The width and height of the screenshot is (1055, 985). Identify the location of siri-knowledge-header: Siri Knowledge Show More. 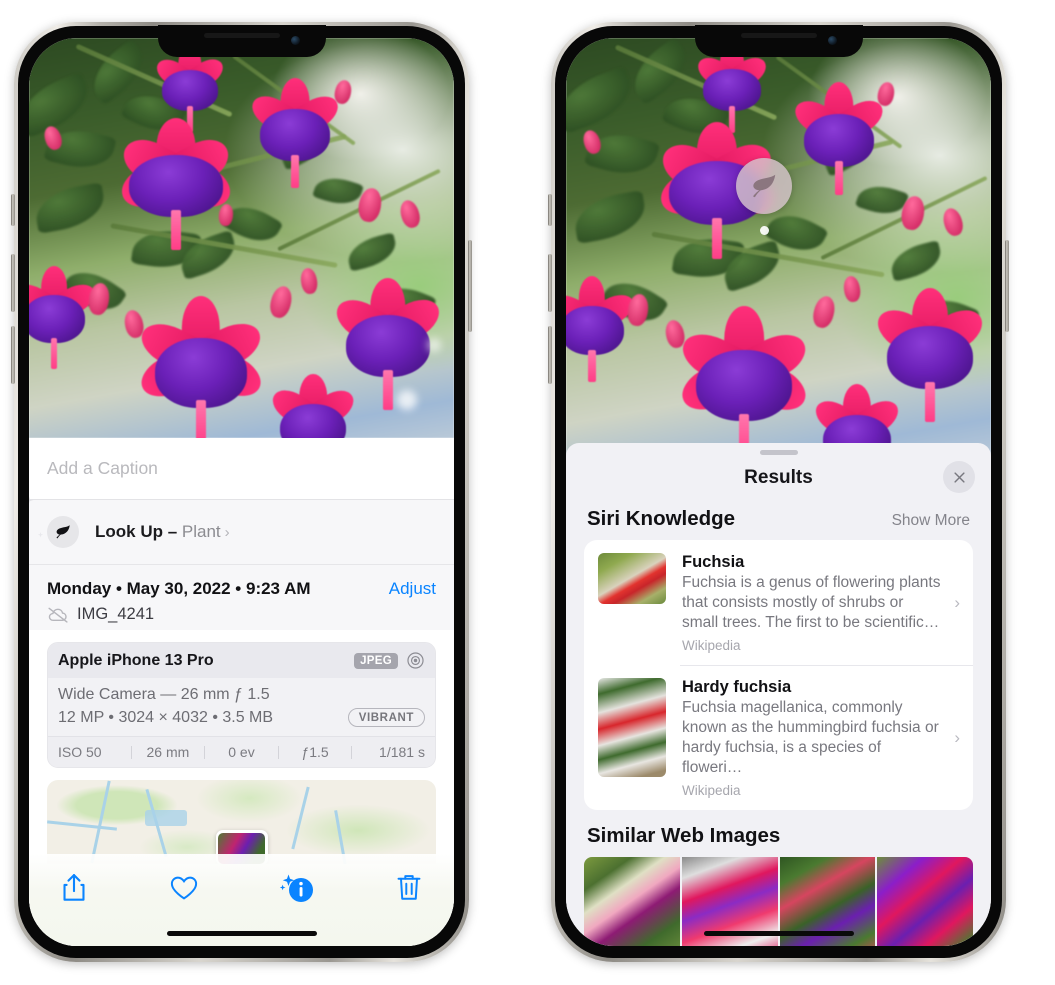
(778, 520).